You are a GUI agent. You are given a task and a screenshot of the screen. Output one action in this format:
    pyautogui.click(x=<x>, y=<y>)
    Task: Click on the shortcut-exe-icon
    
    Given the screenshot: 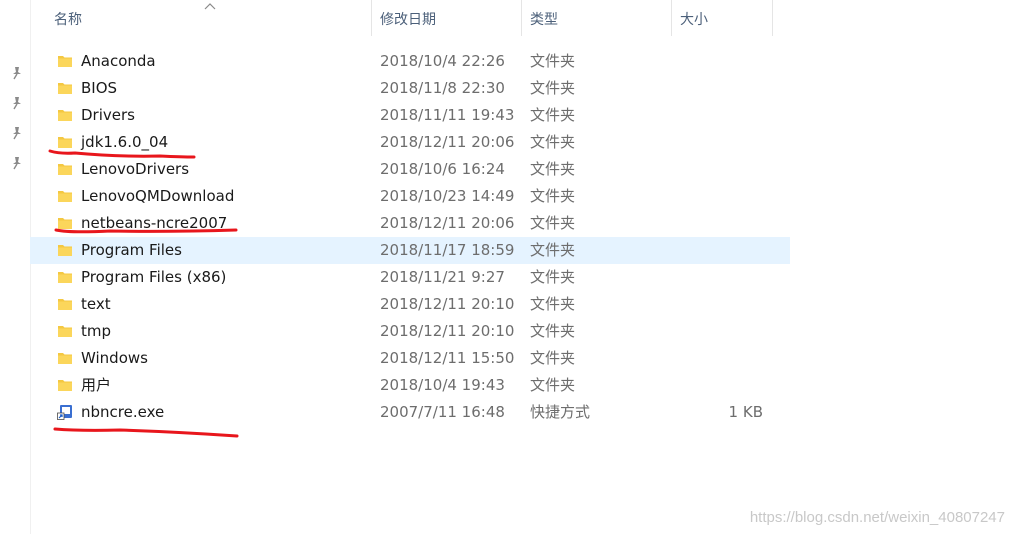 What is the action you would take?
    pyautogui.click(x=64, y=412)
    